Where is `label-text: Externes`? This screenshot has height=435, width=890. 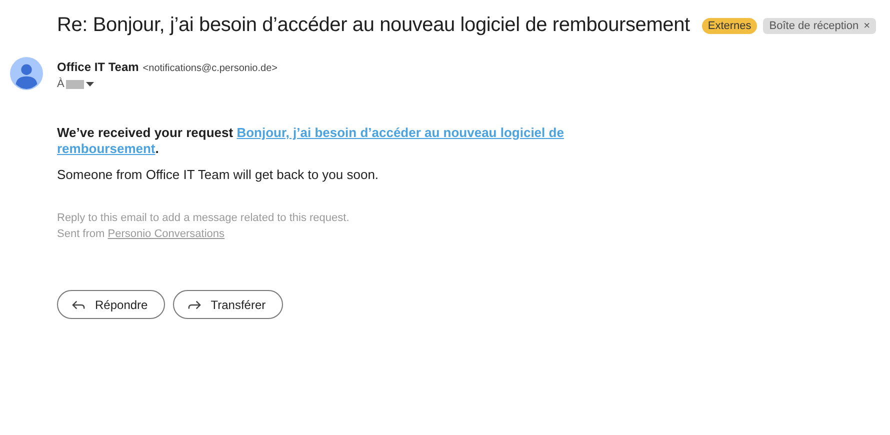 label-text: Externes is located at coordinates (730, 26).